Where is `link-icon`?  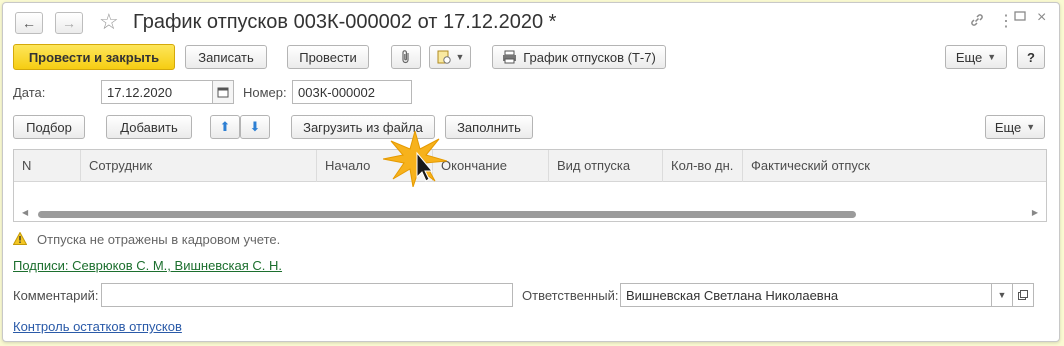 link-icon is located at coordinates (977, 22).